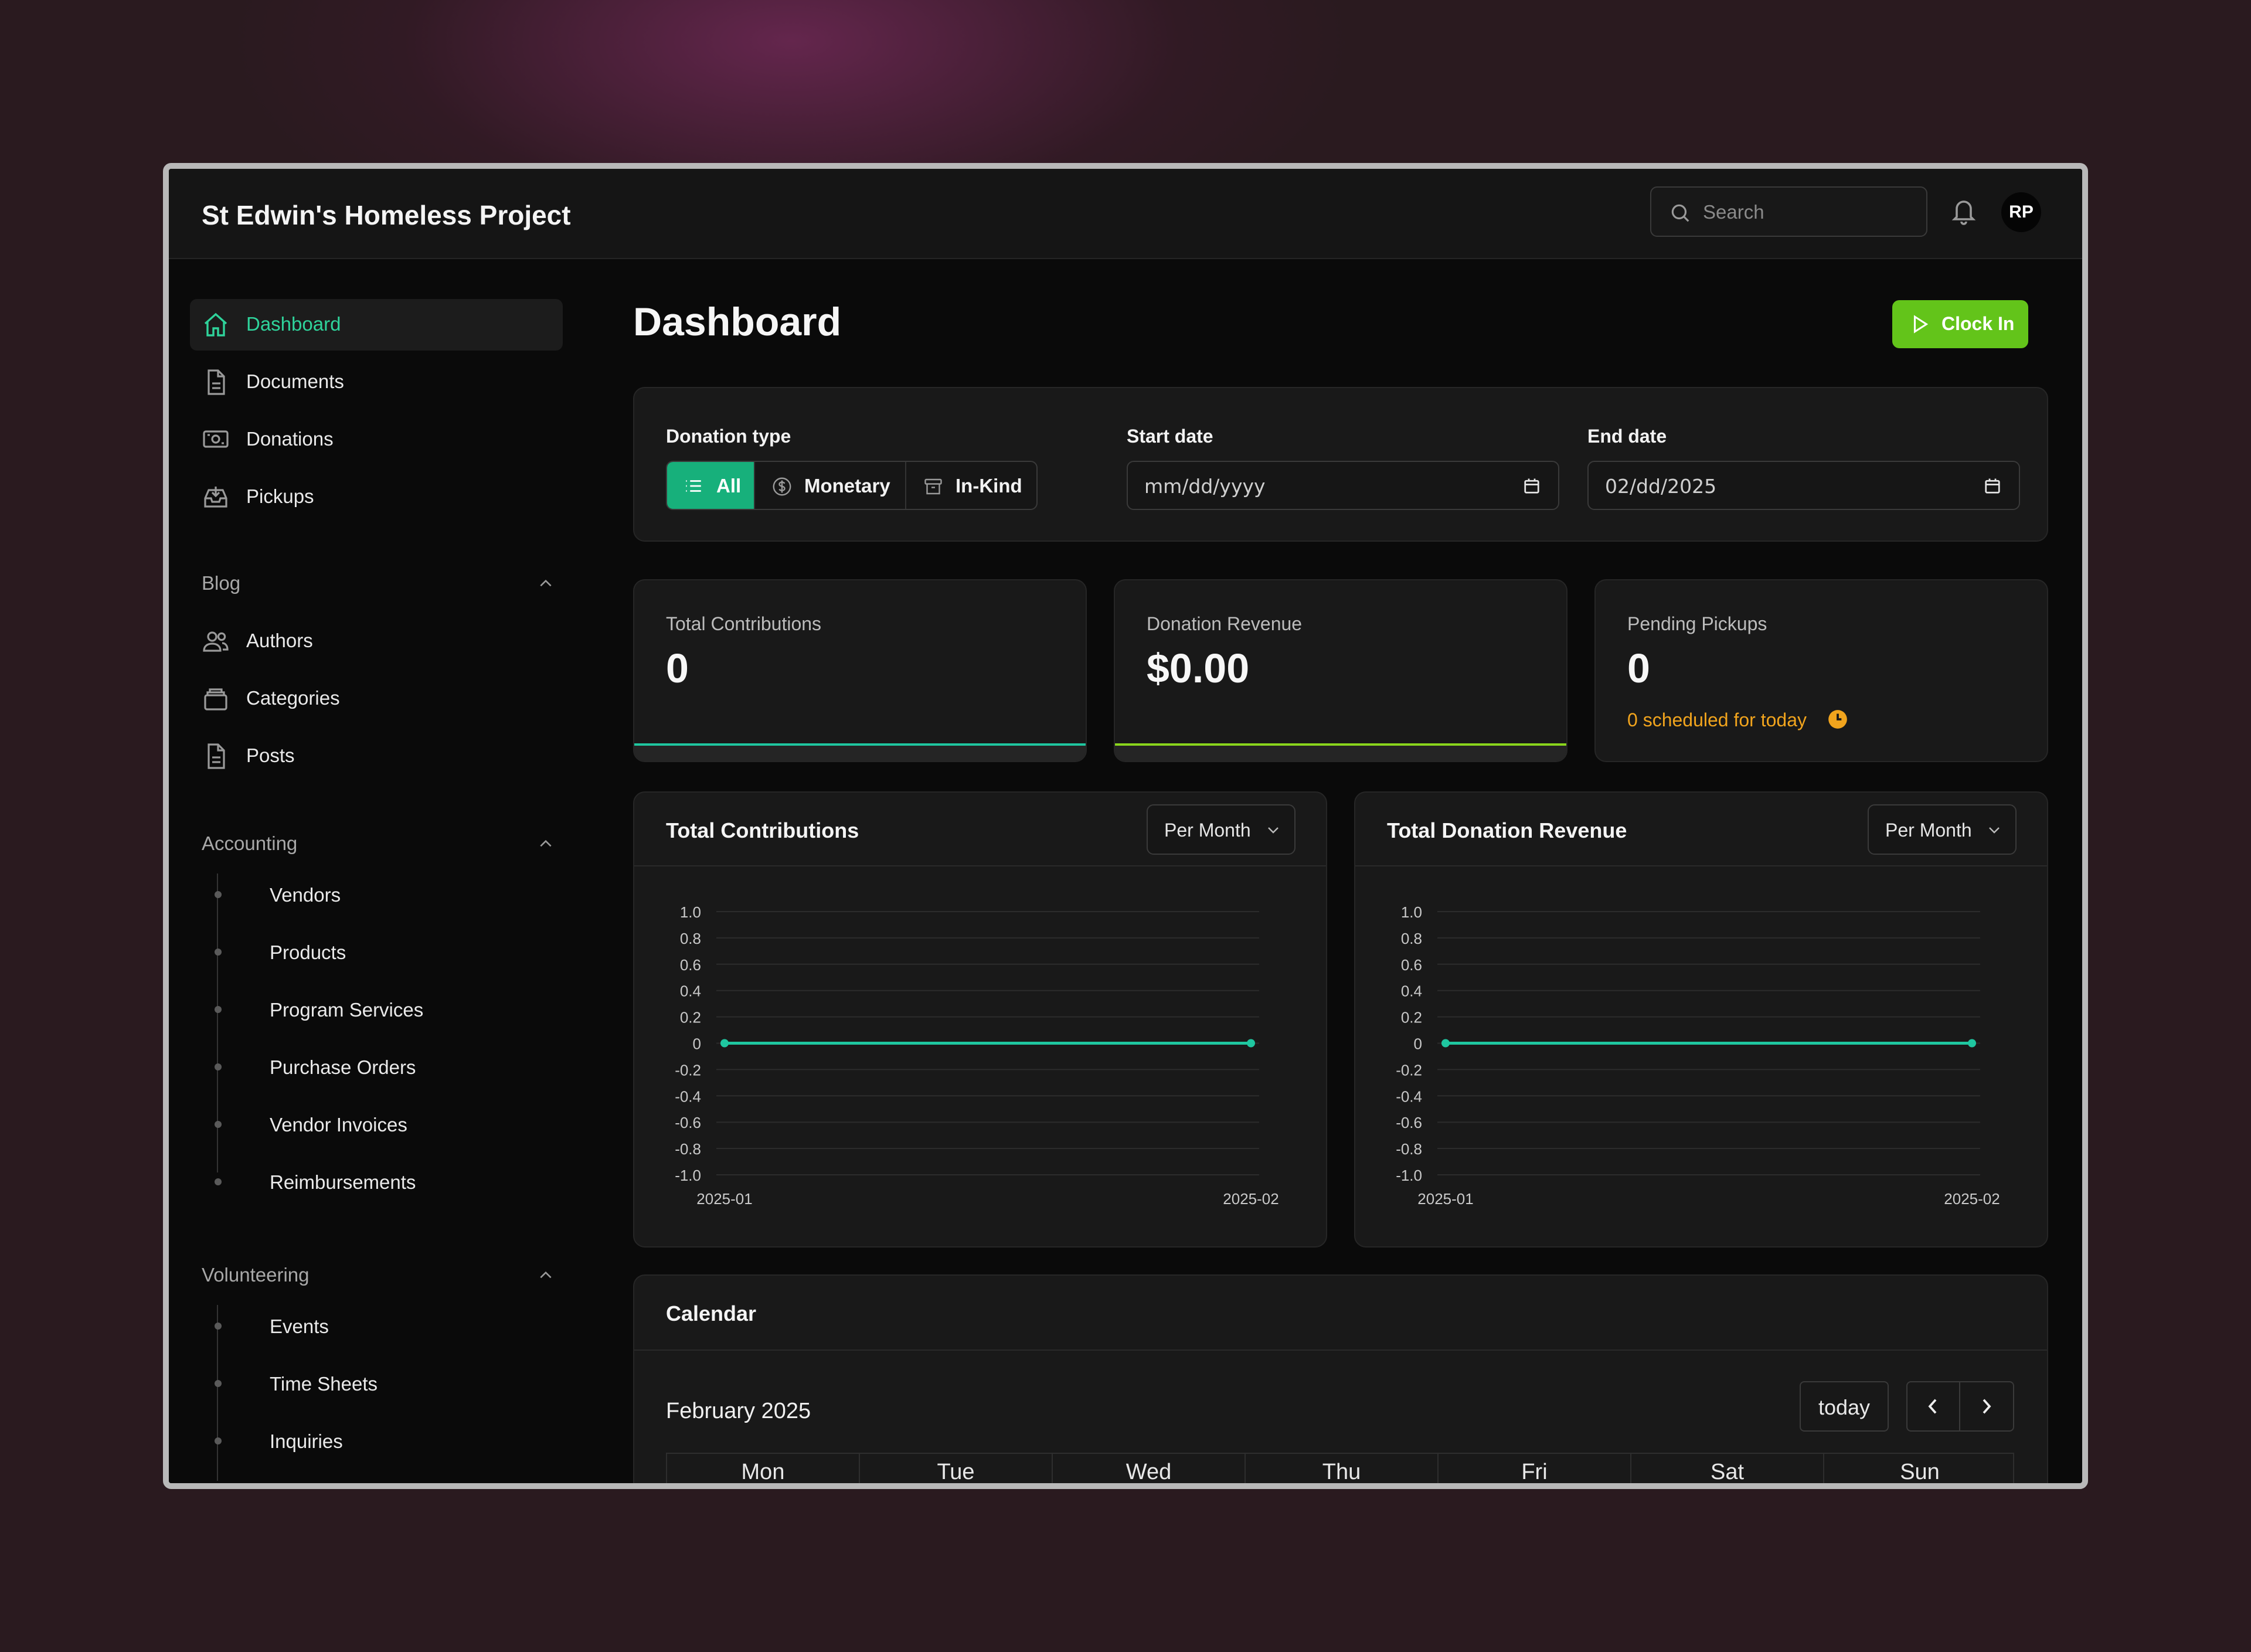  What do you see at coordinates (728, 436) in the screenshot?
I see `donation-type-label: Donation type` at bounding box center [728, 436].